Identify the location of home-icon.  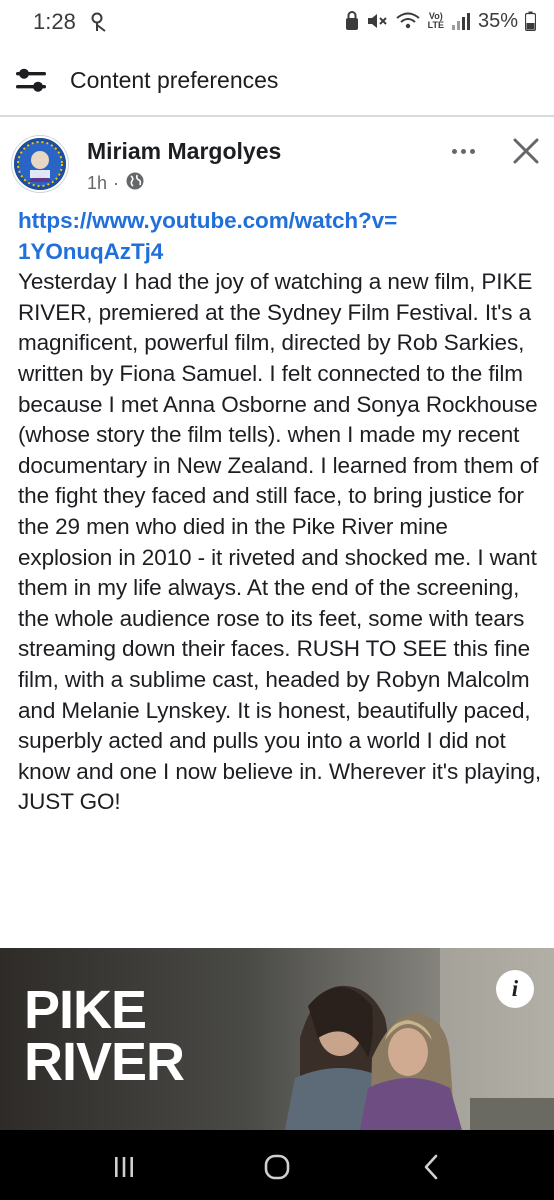
(277, 1167).